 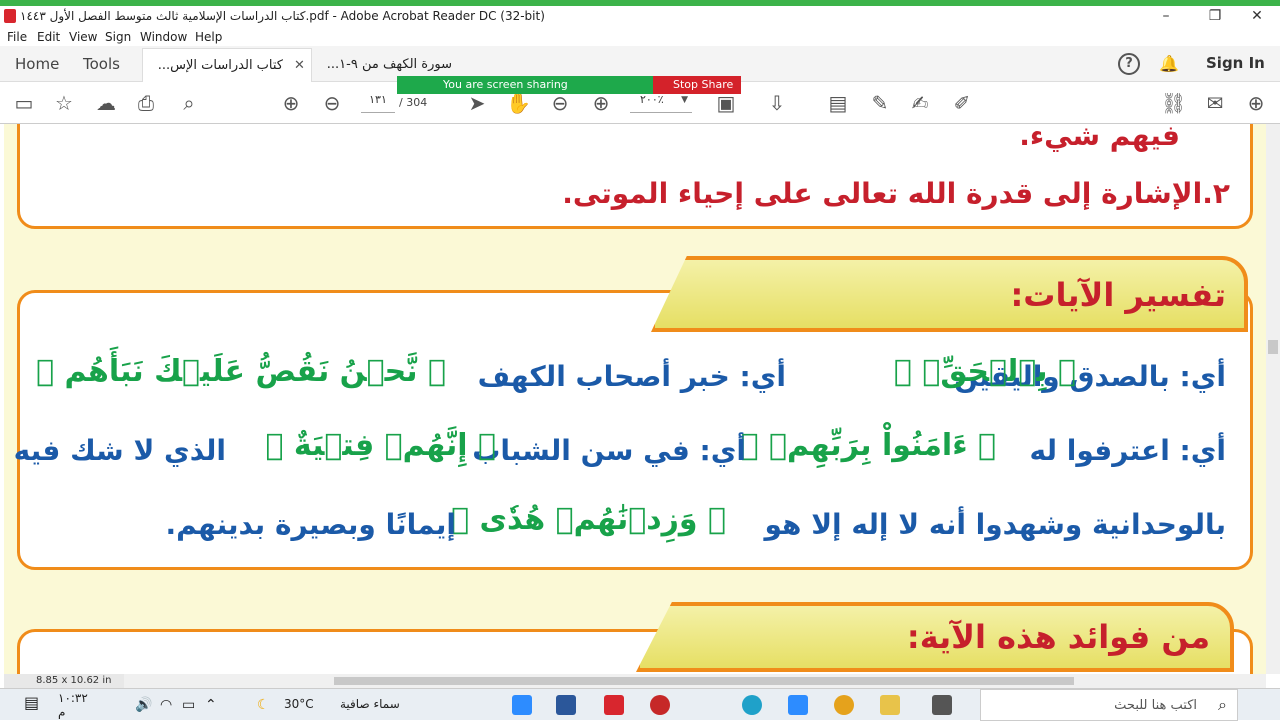 What do you see at coordinates (798, 705) in the screenshot?
I see `zoom-meeting-icon` at bounding box center [798, 705].